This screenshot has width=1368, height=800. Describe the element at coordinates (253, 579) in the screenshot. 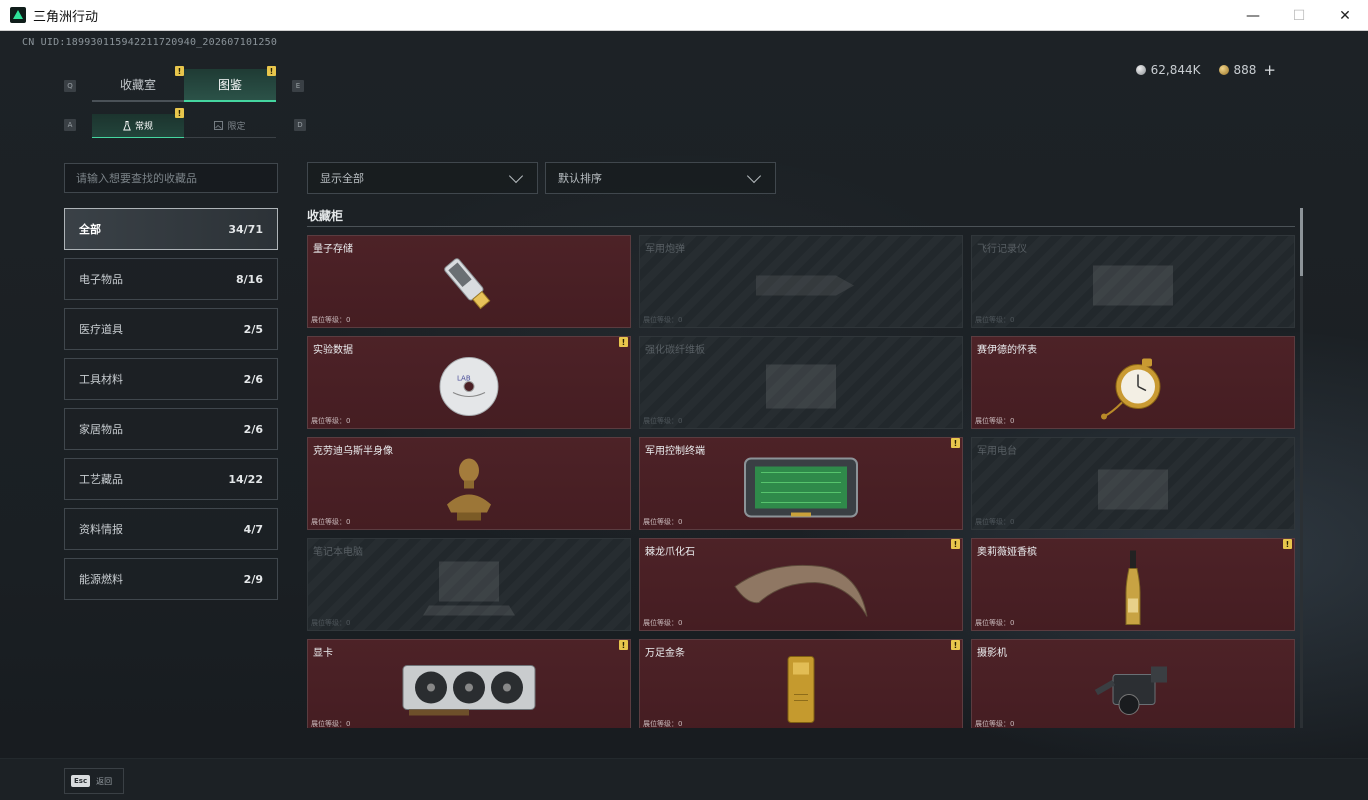

I see `category-count: 2/9` at that location.